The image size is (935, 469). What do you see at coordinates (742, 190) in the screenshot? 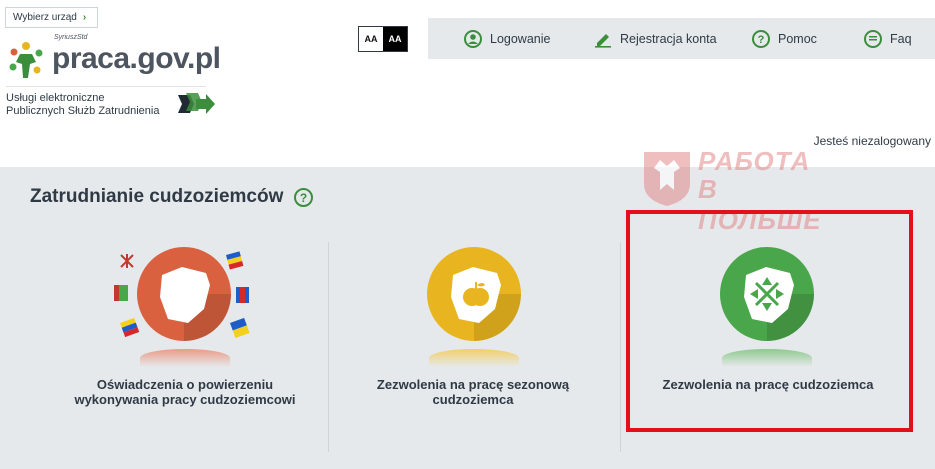
I see `watermark: РАБОТА В ПОЛЬШЕ` at bounding box center [742, 190].